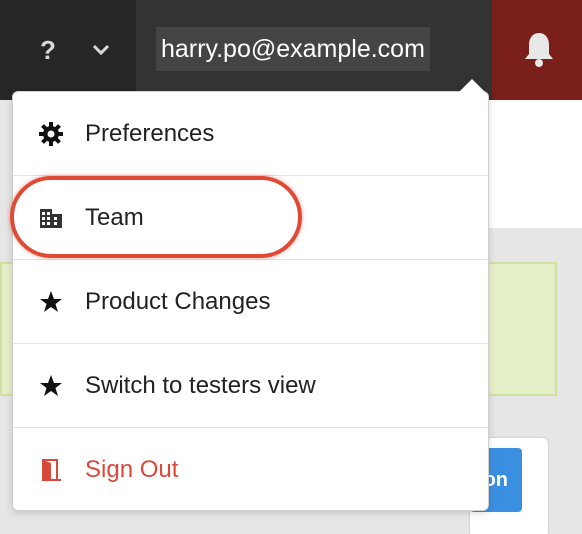  What do you see at coordinates (178, 301) in the screenshot?
I see `menu-item-label: Product Changes` at bounding box center [178, 301].